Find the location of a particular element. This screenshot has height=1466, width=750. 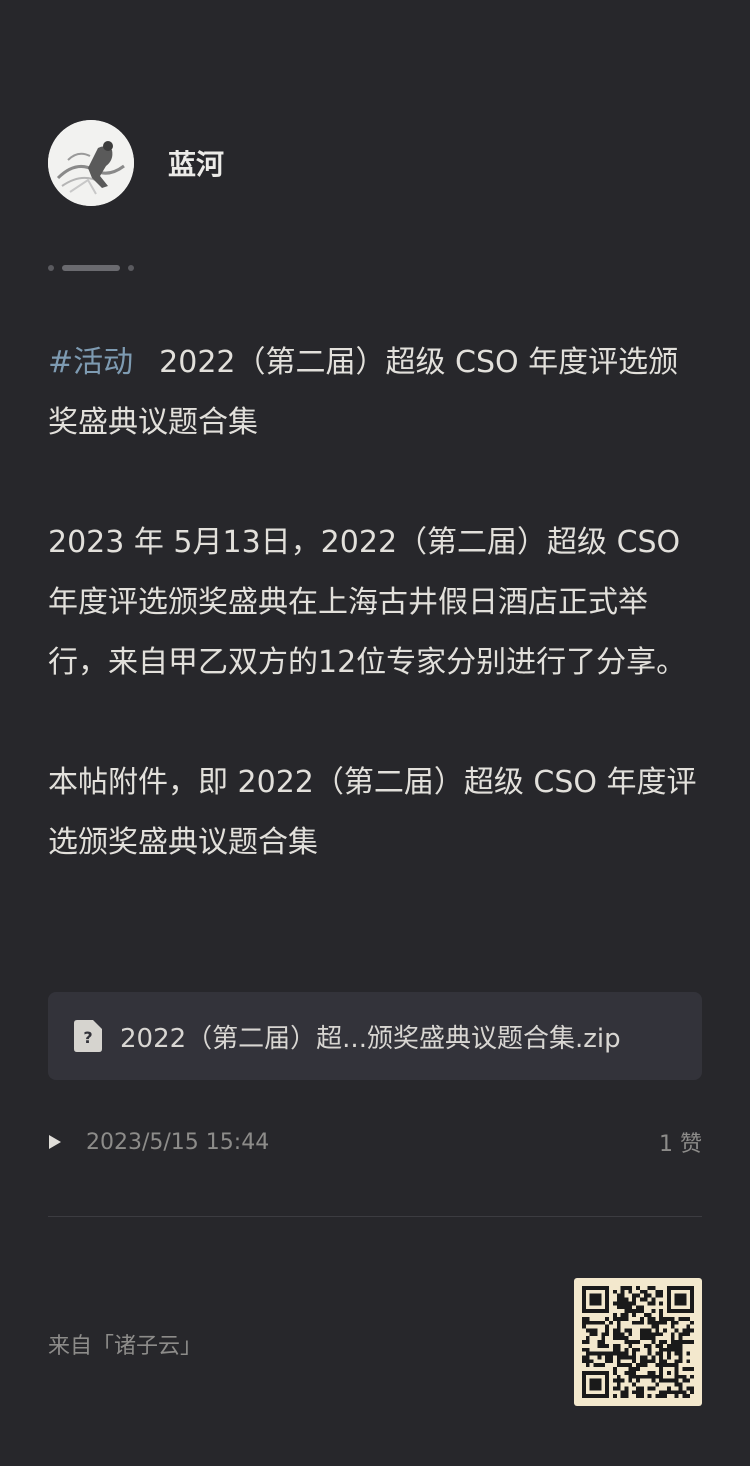

like-count: 1 赞 is located at coordinates (680, 1142).